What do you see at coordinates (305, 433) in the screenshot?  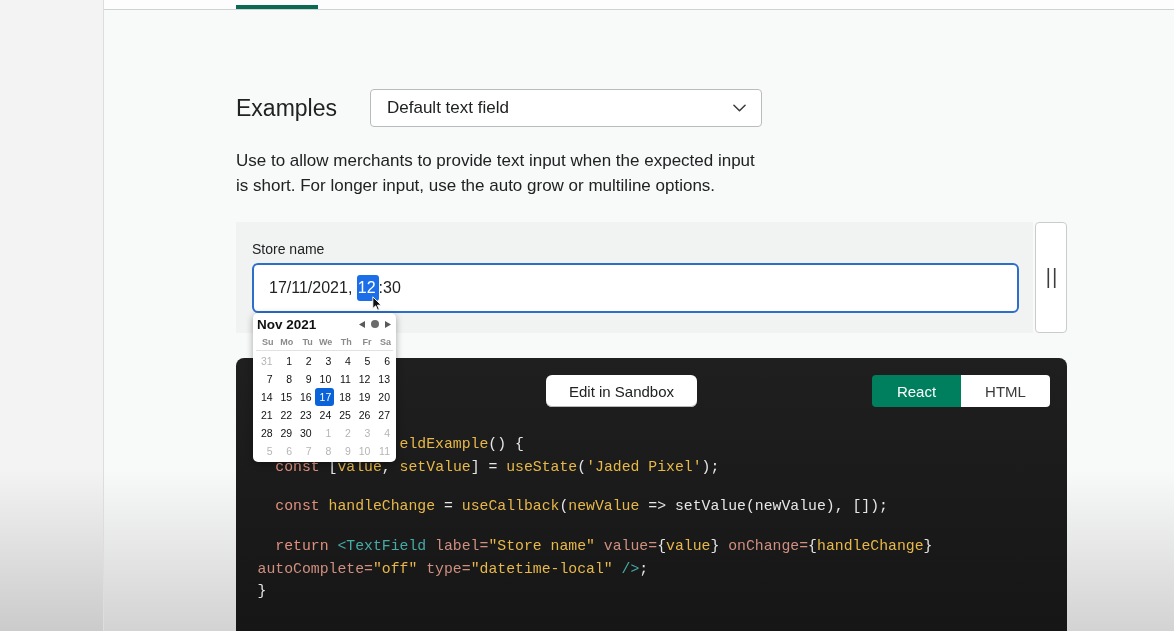 I see `calendar-day: 30` at bounding box center [305, 433].